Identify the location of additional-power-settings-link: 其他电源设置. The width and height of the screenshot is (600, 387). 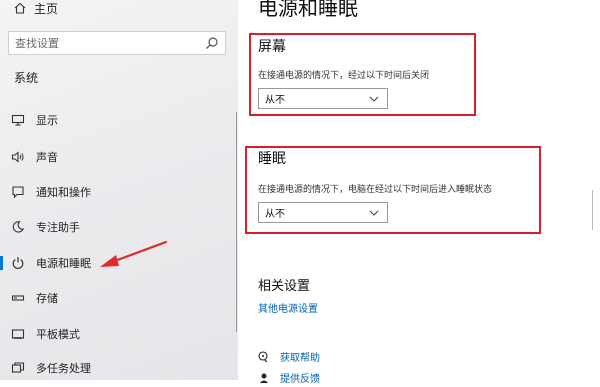
(288, 307).